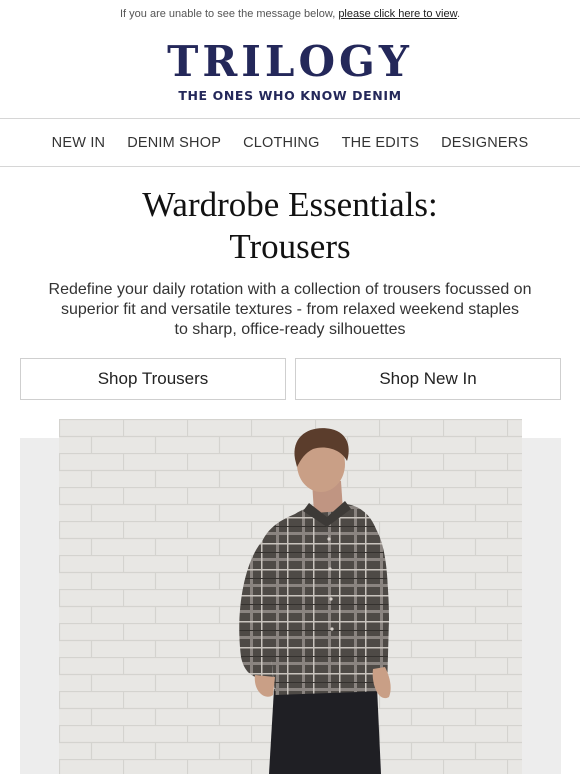  Describe the element at coordinates (290, 246) in the screenshot. I see `page-title-line-2: Trousers` at that location.